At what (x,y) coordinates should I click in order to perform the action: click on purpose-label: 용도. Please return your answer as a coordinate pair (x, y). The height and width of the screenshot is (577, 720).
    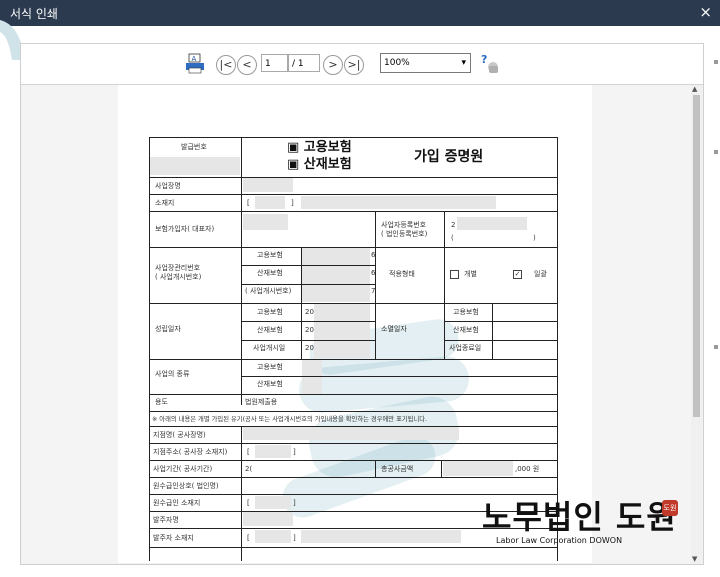
    Looking at the image, I should click on (161, 402).